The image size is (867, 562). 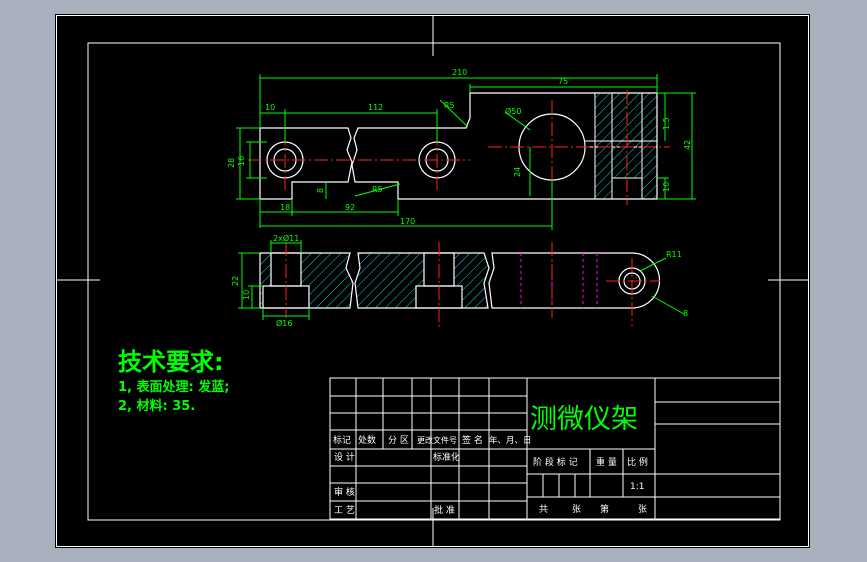 What do you see at coordinates (367, 440) in the screenshot?
I see `label-count: 处数` at bounding box center [367, 440].